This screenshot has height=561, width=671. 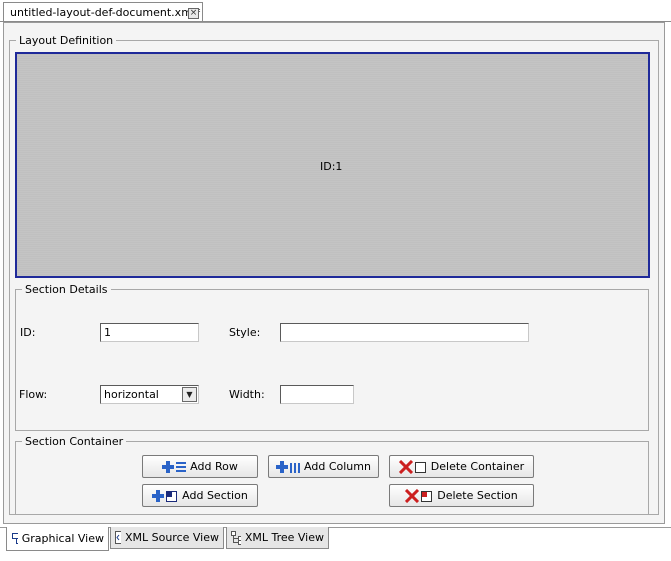 I want to click on tab-xml-tree-view: XML Tree View, so click(x=277, y=538).